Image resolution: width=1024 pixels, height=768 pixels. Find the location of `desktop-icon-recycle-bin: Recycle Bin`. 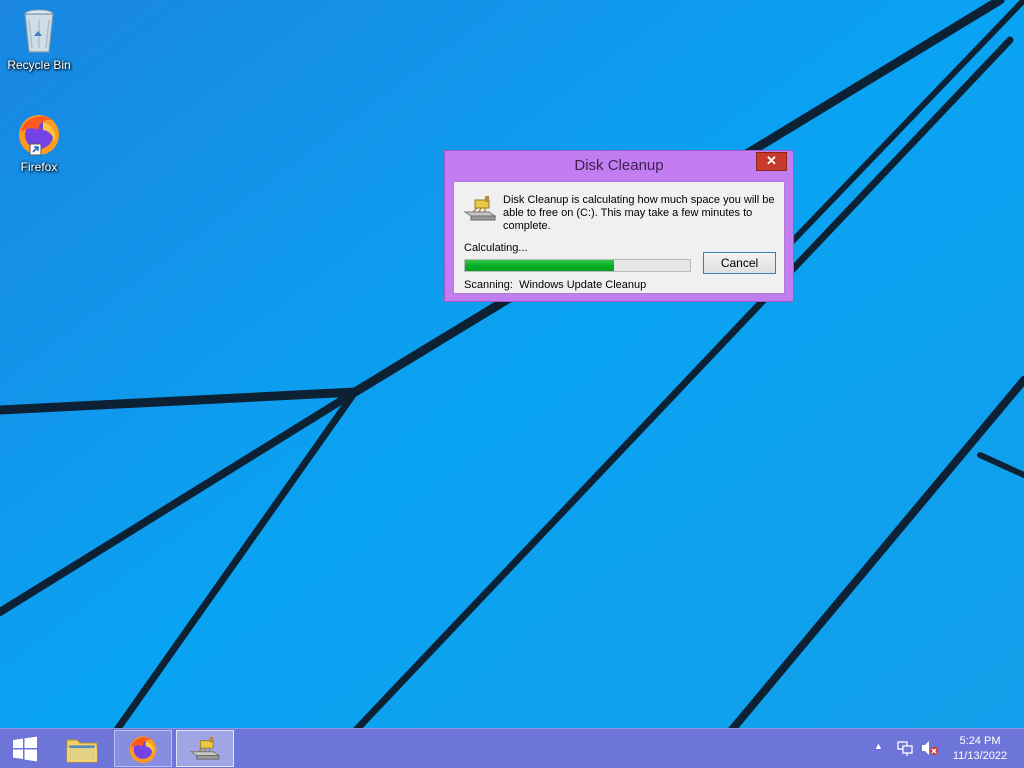

desktop-icon-recycle-bin: Recycle Bin is located at coordinates (39, 39).